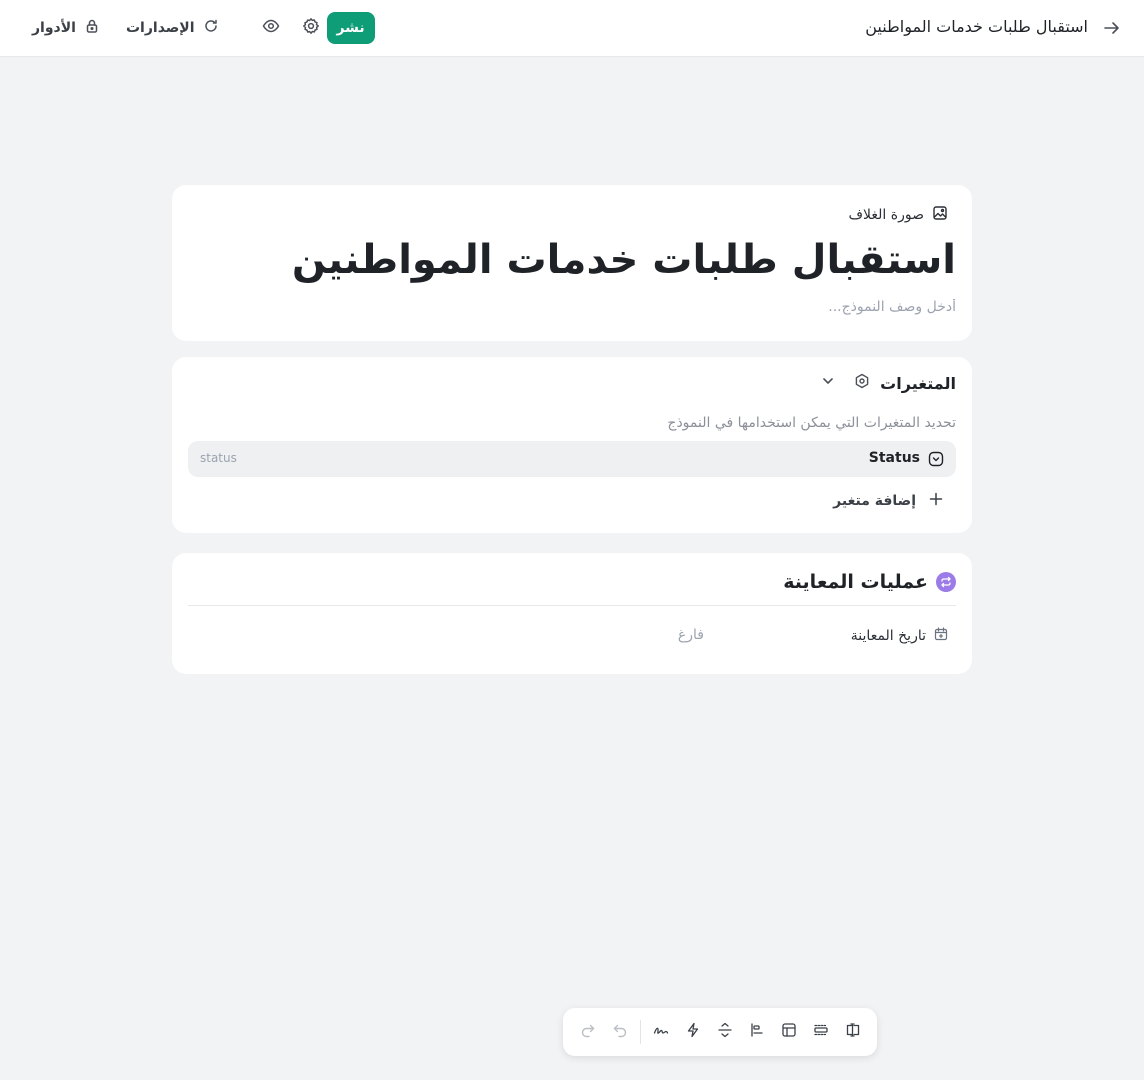 This screenshot has height=1080, width=1144. I want to click on section-tool, so click(821, 1032).